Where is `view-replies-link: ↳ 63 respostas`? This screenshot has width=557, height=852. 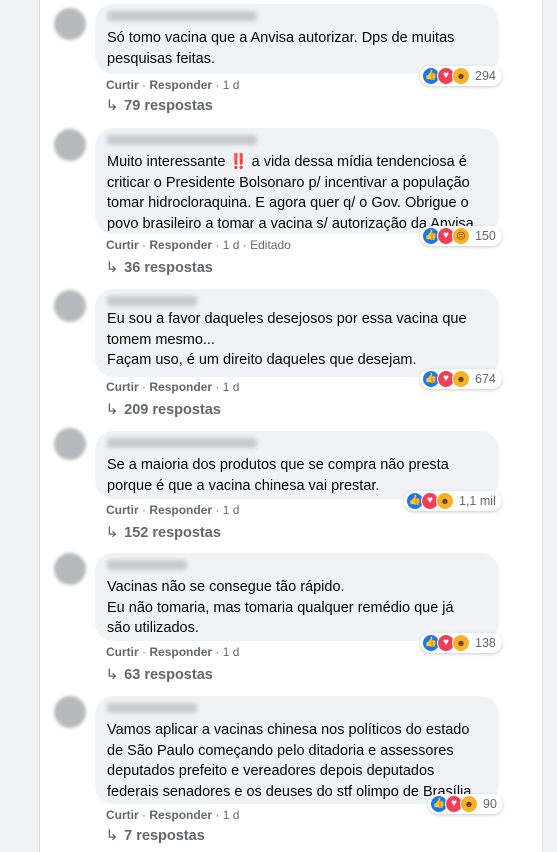 view-replies-link: ↳ 63 respostas is located at coordinates (159, 675).